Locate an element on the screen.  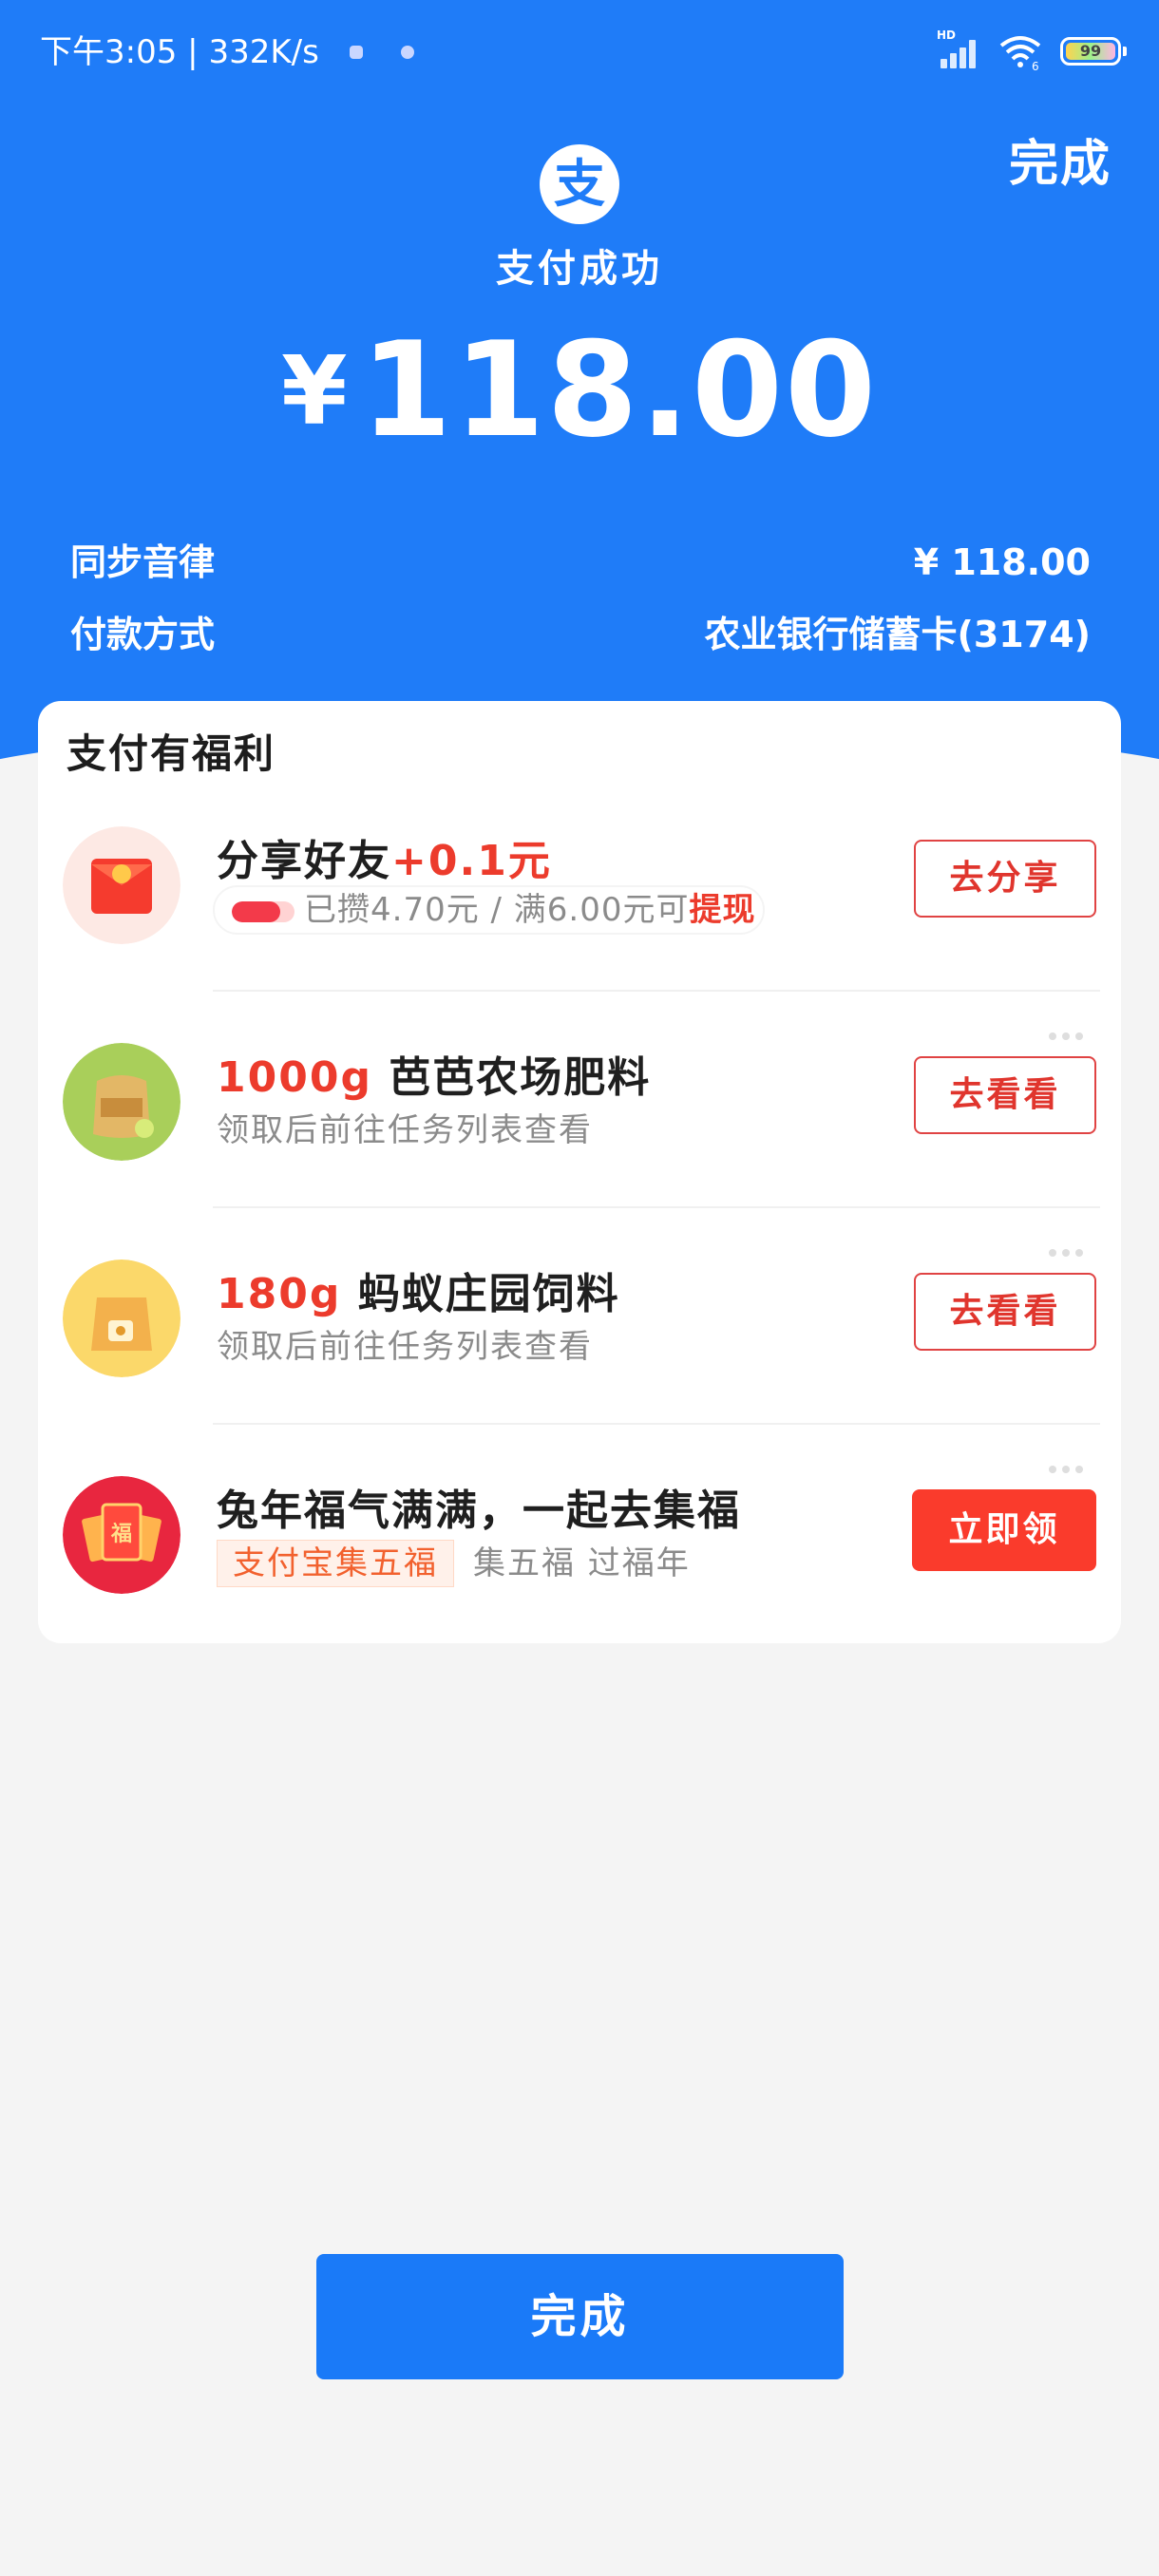
share-bonus: +0.1元 is located at coordinates (471, 861).